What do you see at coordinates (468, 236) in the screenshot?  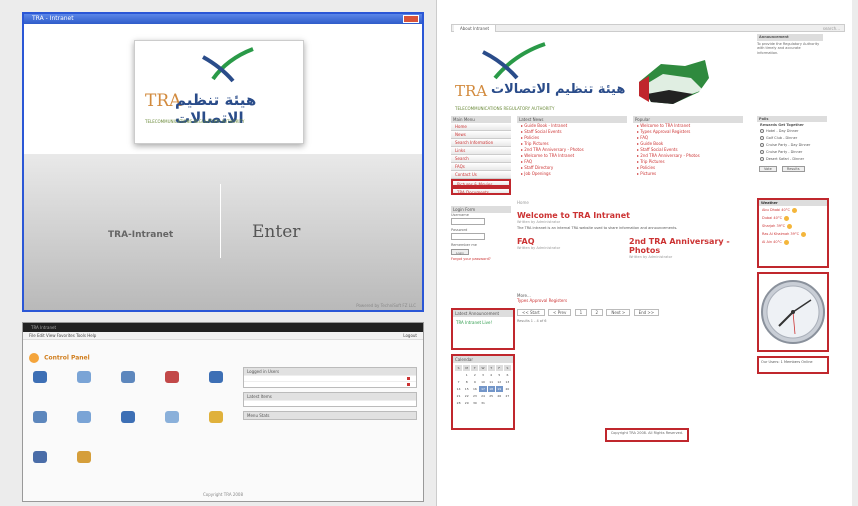 I see `password-field` at bounding box center [468, 236].